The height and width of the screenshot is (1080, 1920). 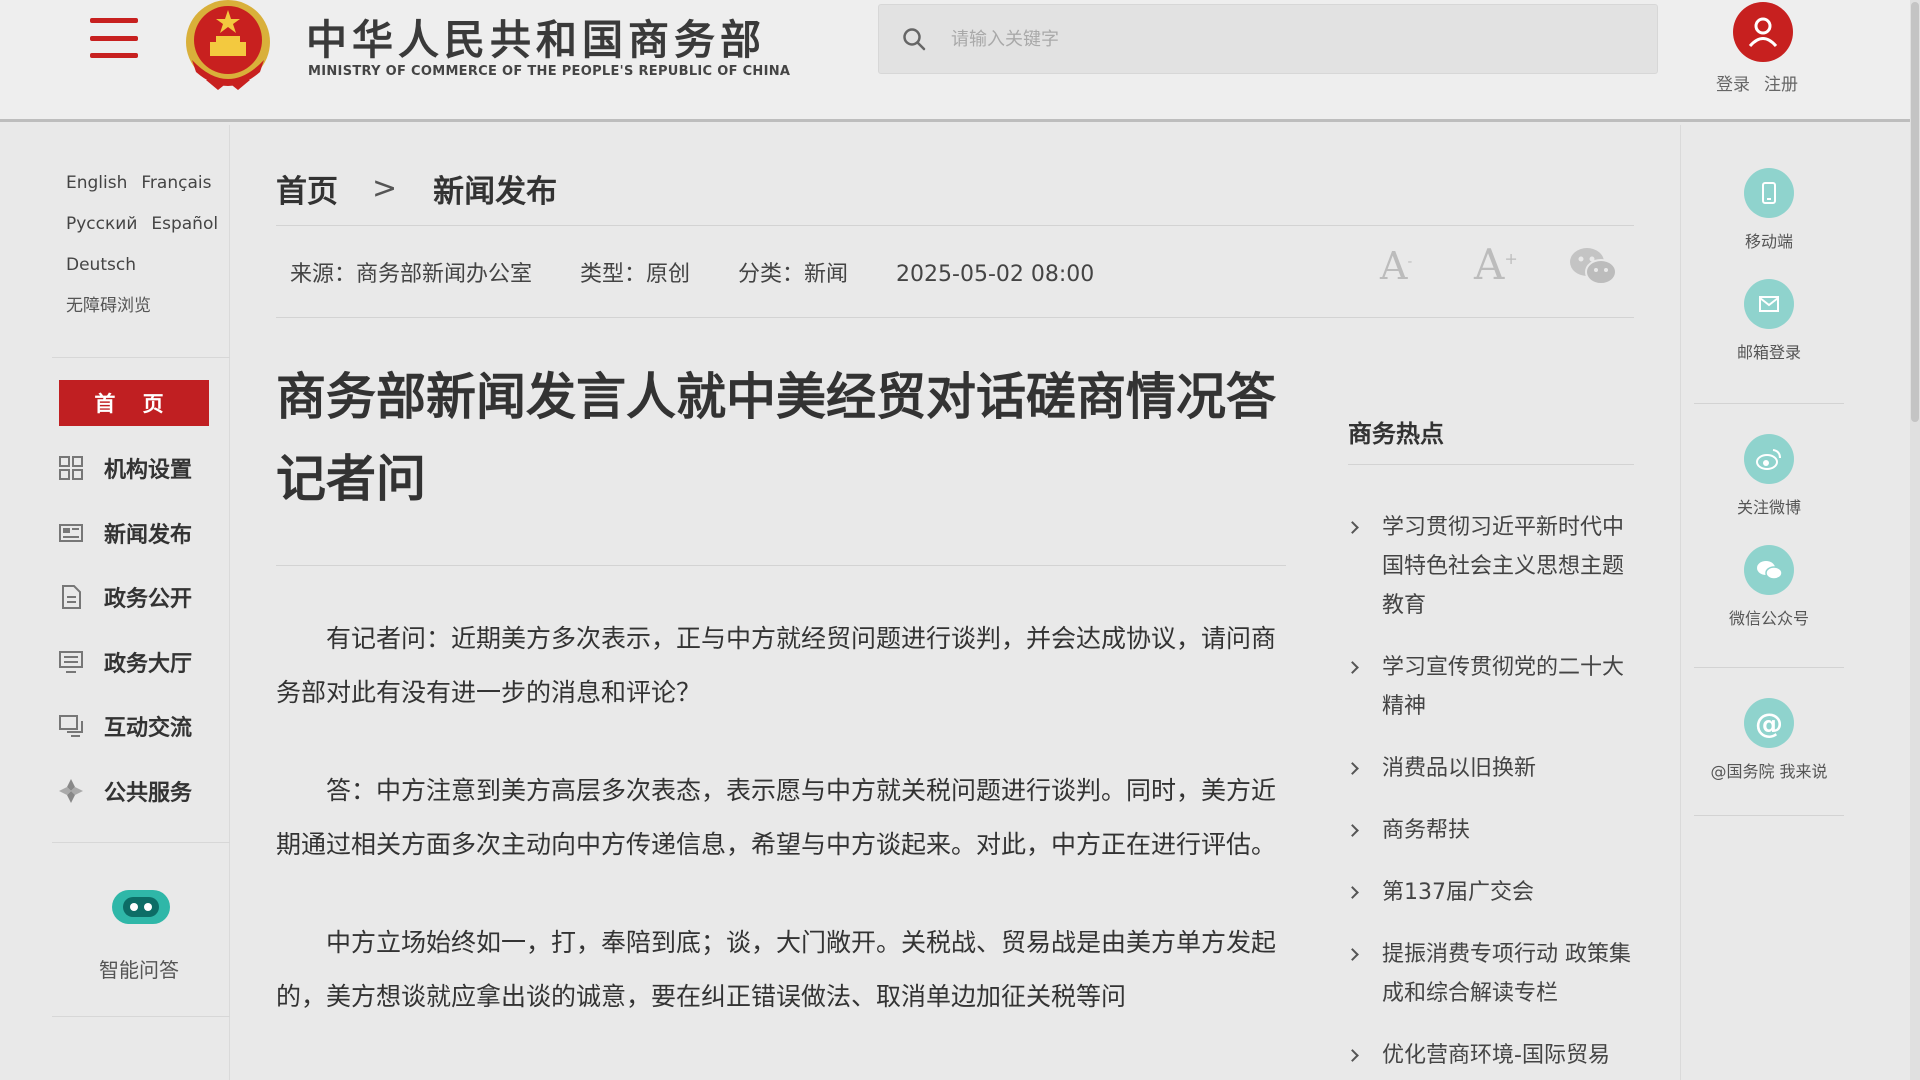 I want to click on font-decrease-label: A, so click(x=1394, y=266).